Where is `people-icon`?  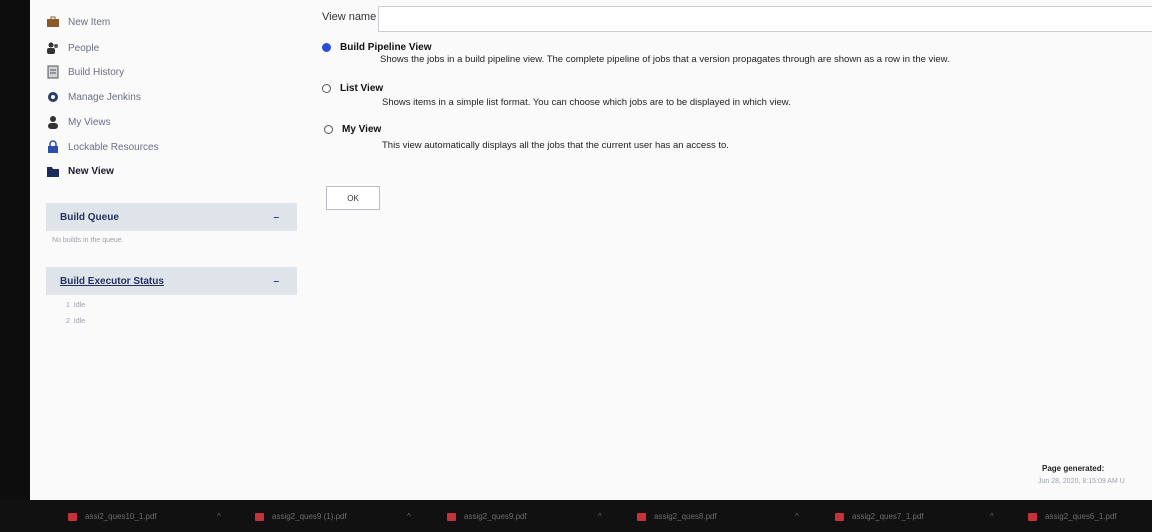
people-icon is located at coordinates (52, 48).